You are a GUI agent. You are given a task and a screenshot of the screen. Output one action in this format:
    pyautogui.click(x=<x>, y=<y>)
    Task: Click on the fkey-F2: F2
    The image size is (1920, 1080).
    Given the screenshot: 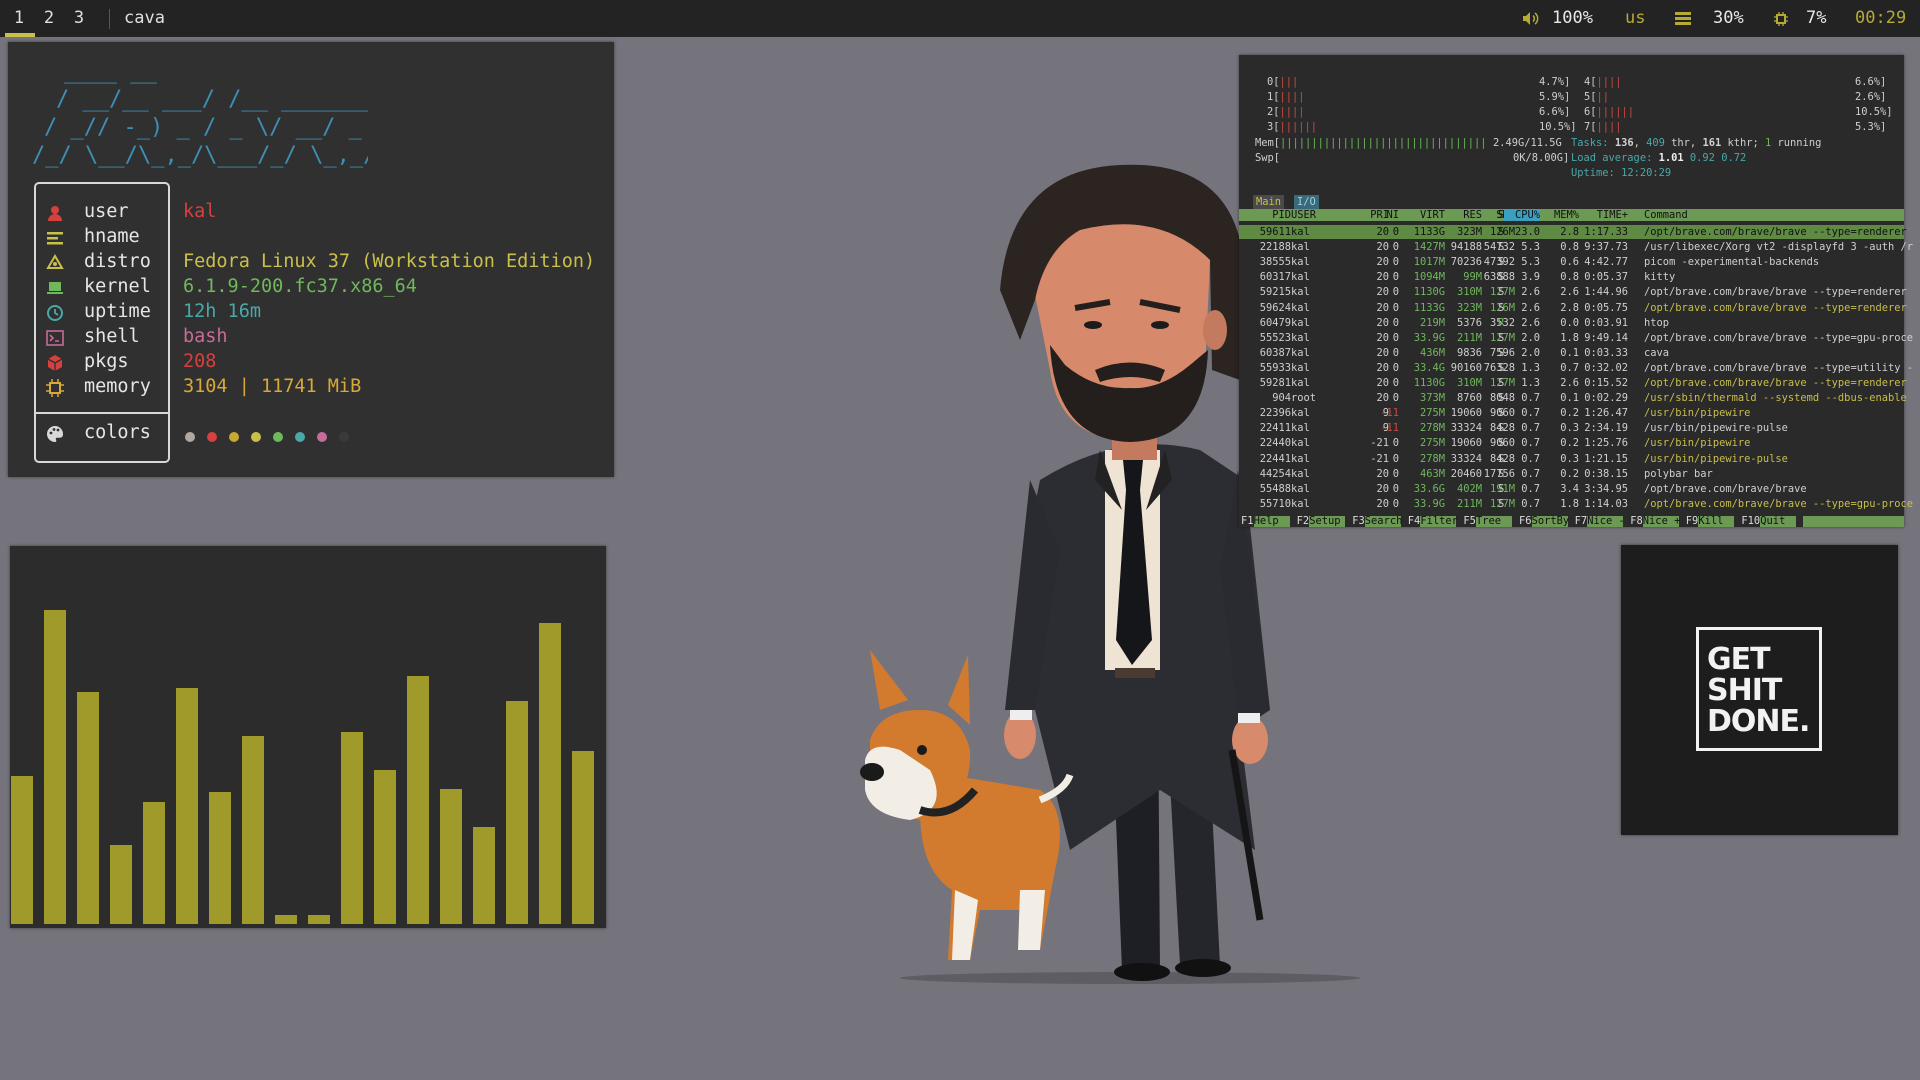 What is the action you would take?
    pyautogui.click(x=1303, y=521)
    